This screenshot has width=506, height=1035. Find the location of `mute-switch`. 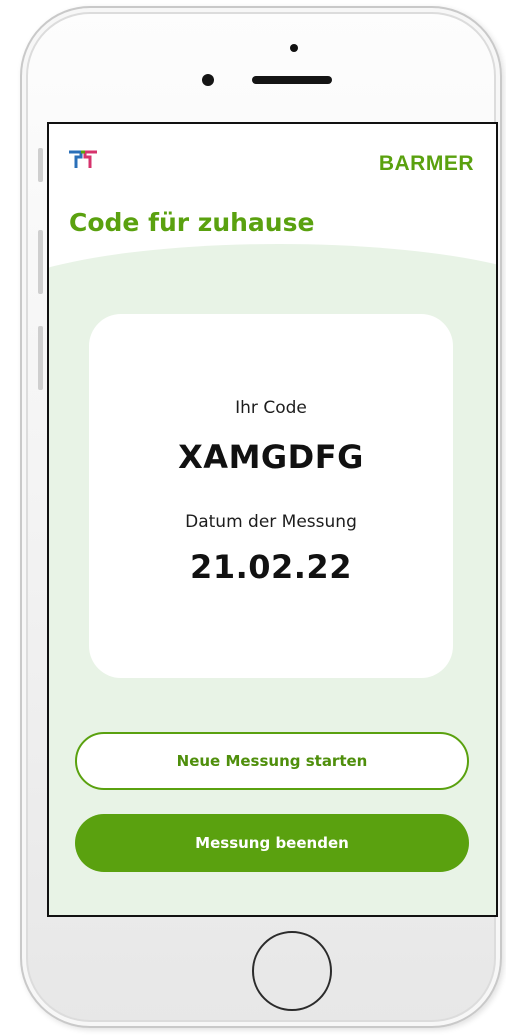

mute-switch is located at coordinates (40, 165).